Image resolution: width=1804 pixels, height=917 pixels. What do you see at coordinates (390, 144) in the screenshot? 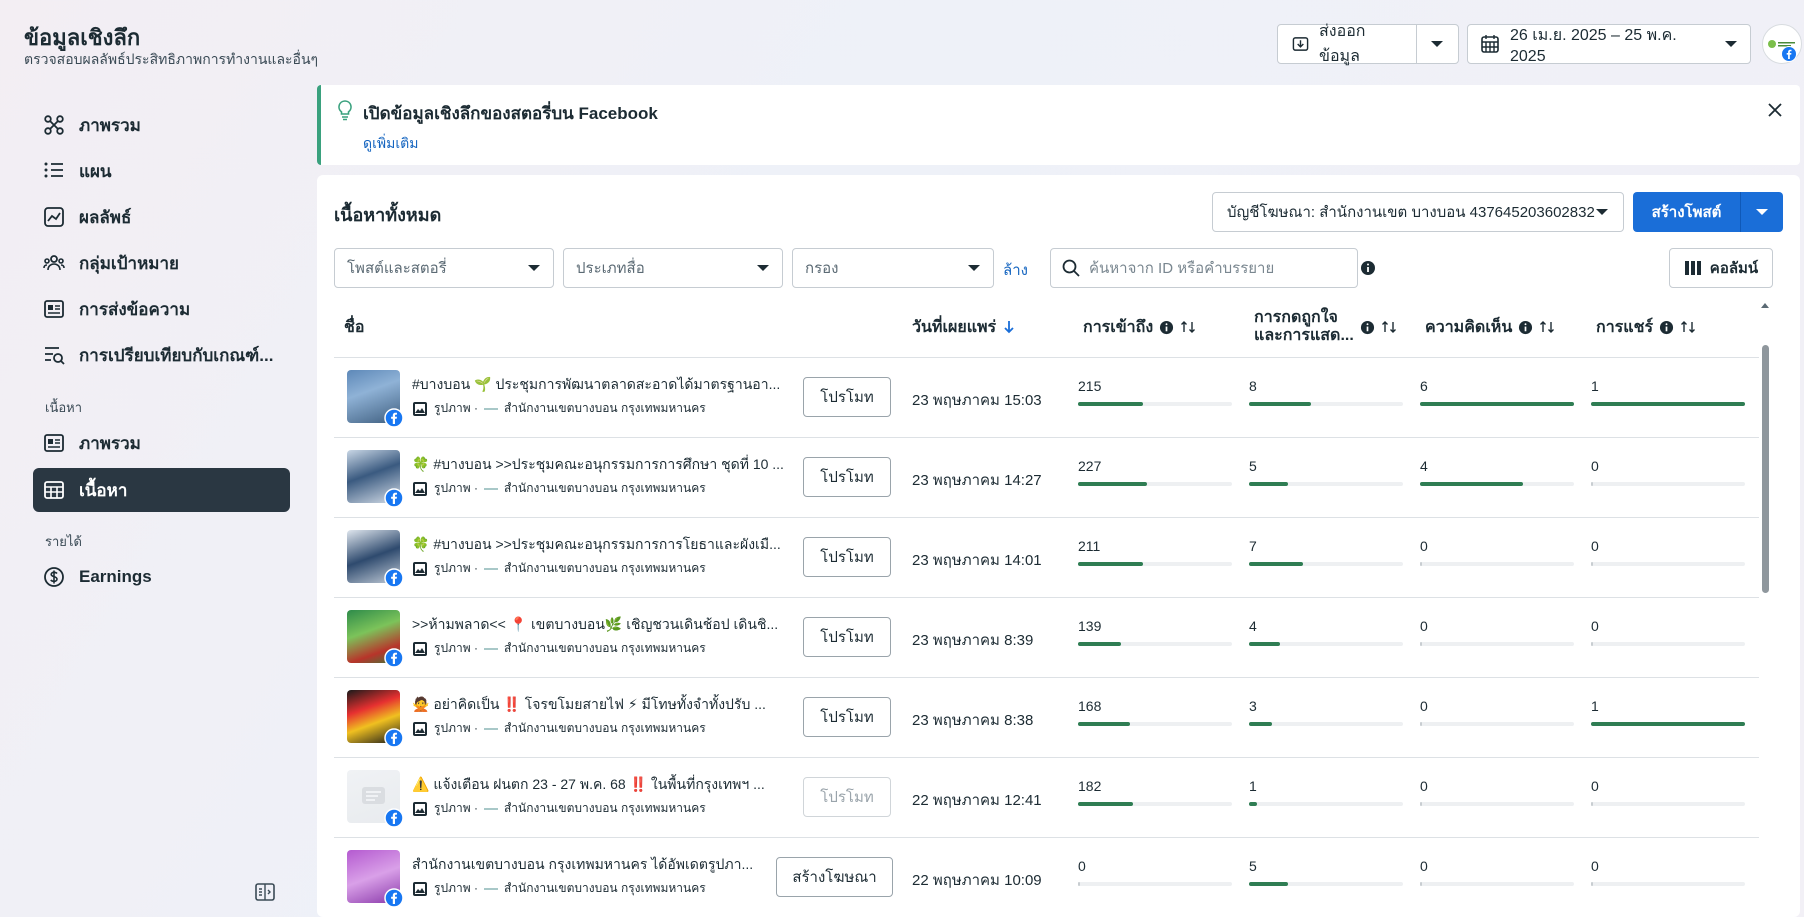
I see `notice-learn-more-link: ดูเพิ่มเติม` at bounding box center [390, 144].